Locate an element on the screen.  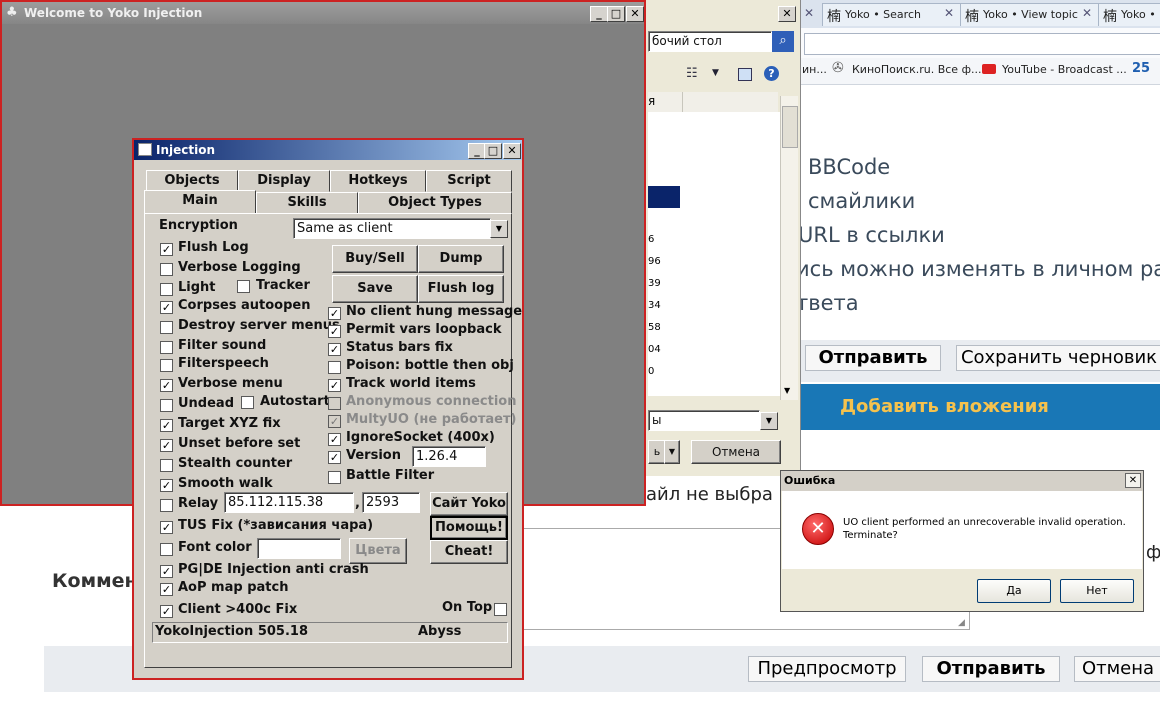
client400-checkbox: ✓ is located at coordinates (166, 611).